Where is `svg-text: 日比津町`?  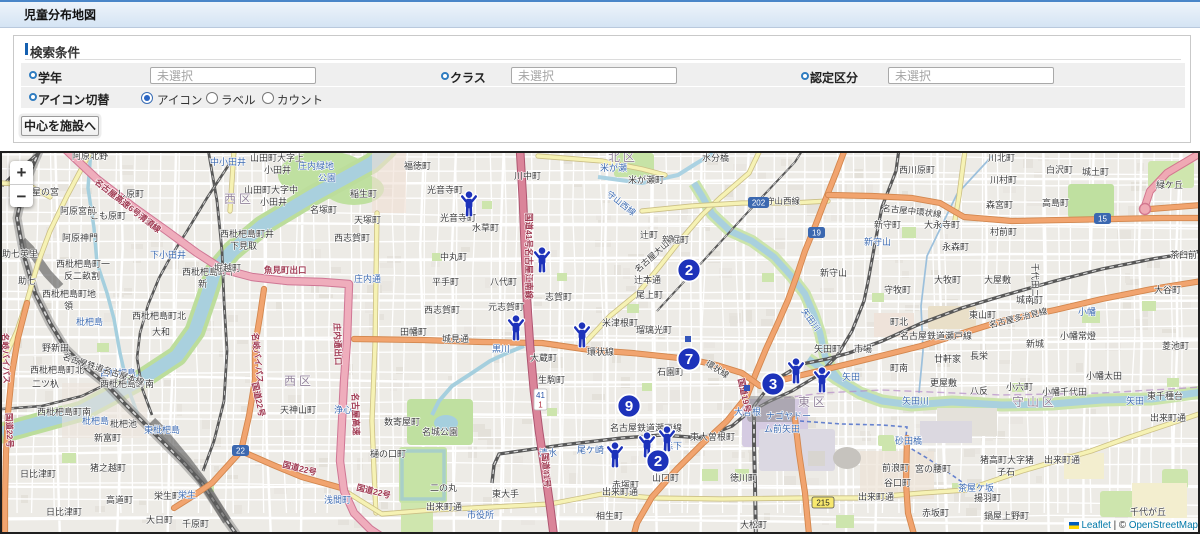
svg-text: 日比津町 is located at coordinates (38, 473).